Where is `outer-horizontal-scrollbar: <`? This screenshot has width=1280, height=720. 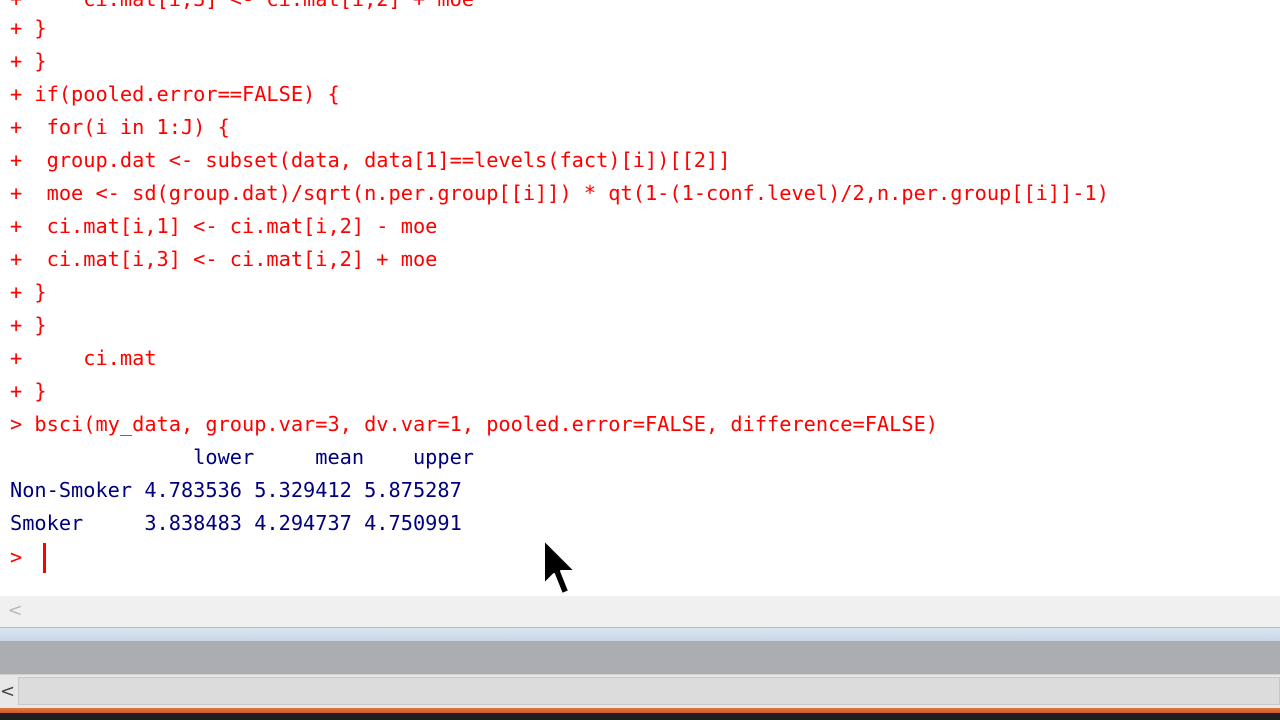 outer-horizontal-scrollbar: < is located at coordinates (640, 691).